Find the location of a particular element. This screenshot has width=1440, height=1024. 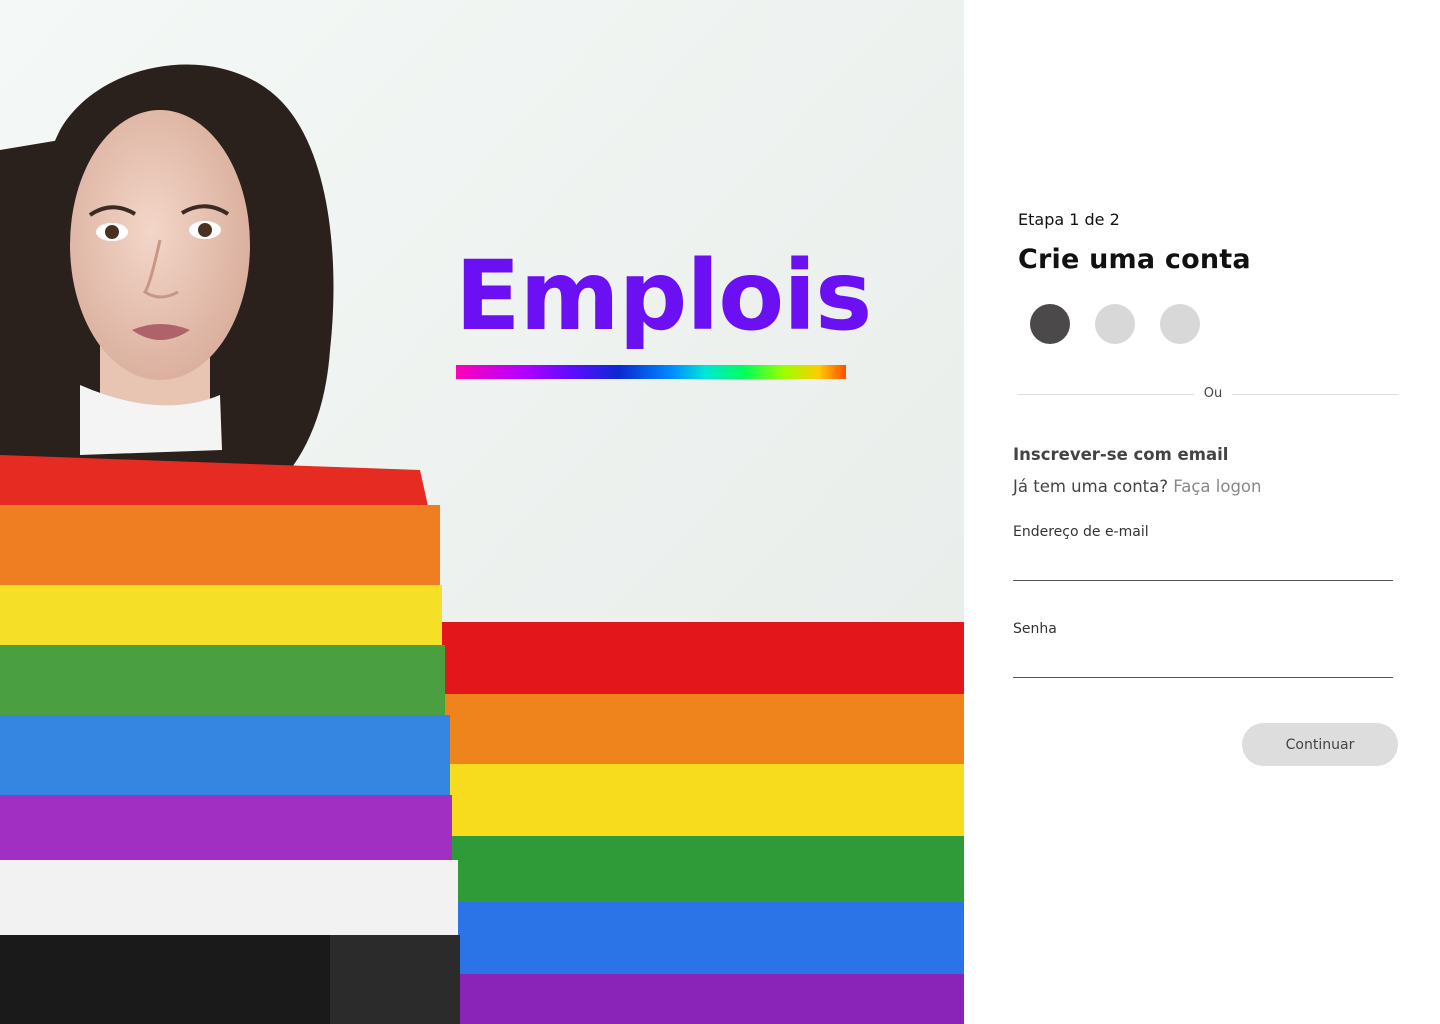

divider-line-left is located at coordinates (1106, 394).